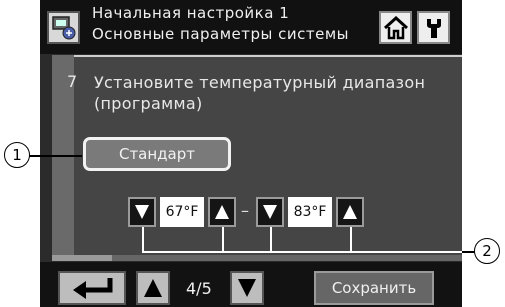 The height and width of the screenshot is (307, 505). I want to click on page-indicator: 4/5, so click(199, 288).